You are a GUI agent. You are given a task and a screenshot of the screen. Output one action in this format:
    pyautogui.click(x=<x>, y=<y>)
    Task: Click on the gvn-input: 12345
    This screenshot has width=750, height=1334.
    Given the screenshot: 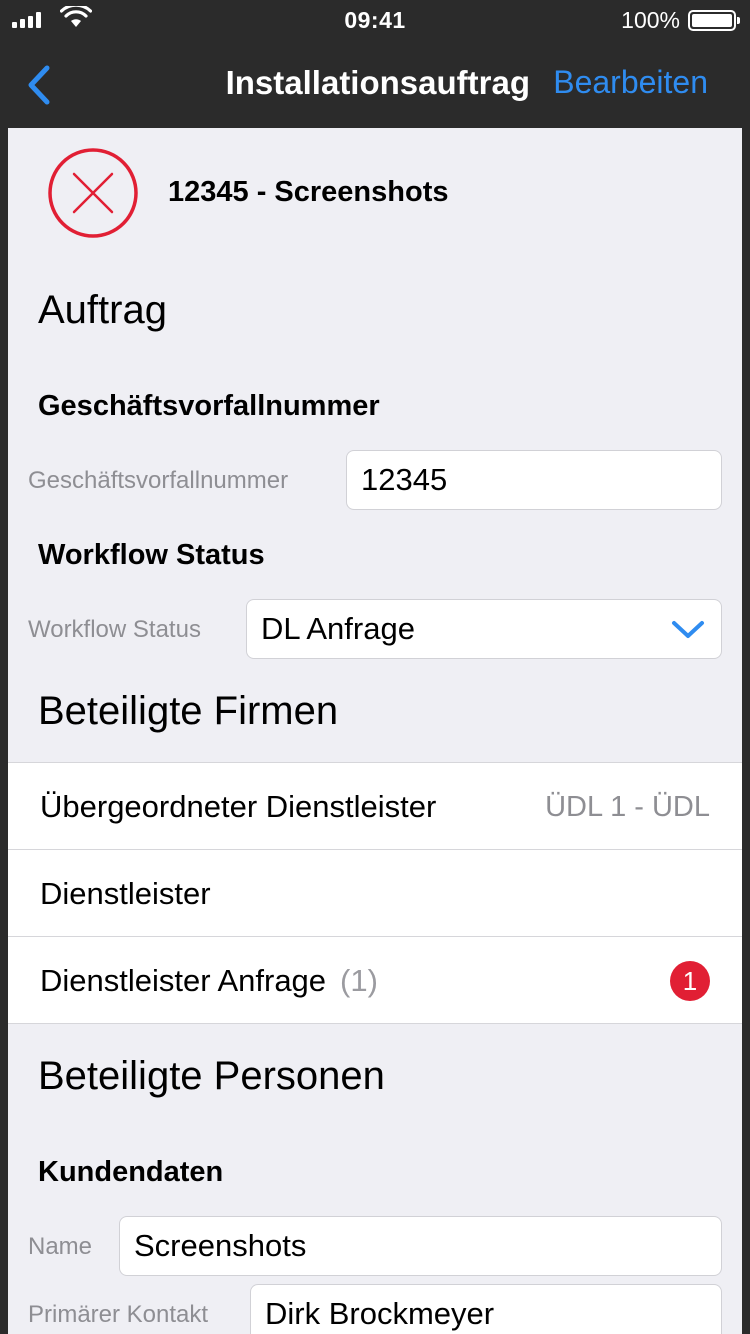 What is the action you would take?
    pyautogui.click(x=534, y=480)
    